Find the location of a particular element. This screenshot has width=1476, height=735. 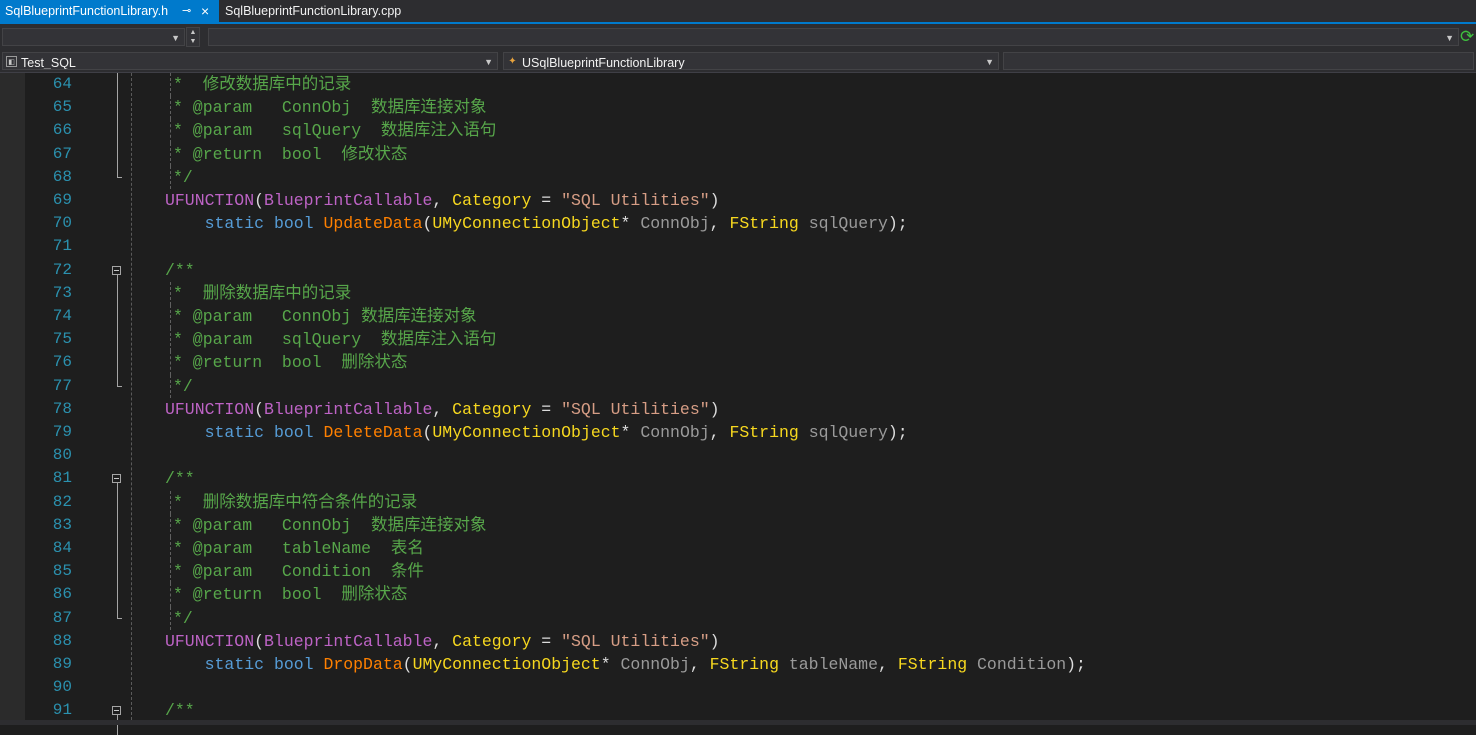

line-number: 76 is located at coordinates (62, 362).